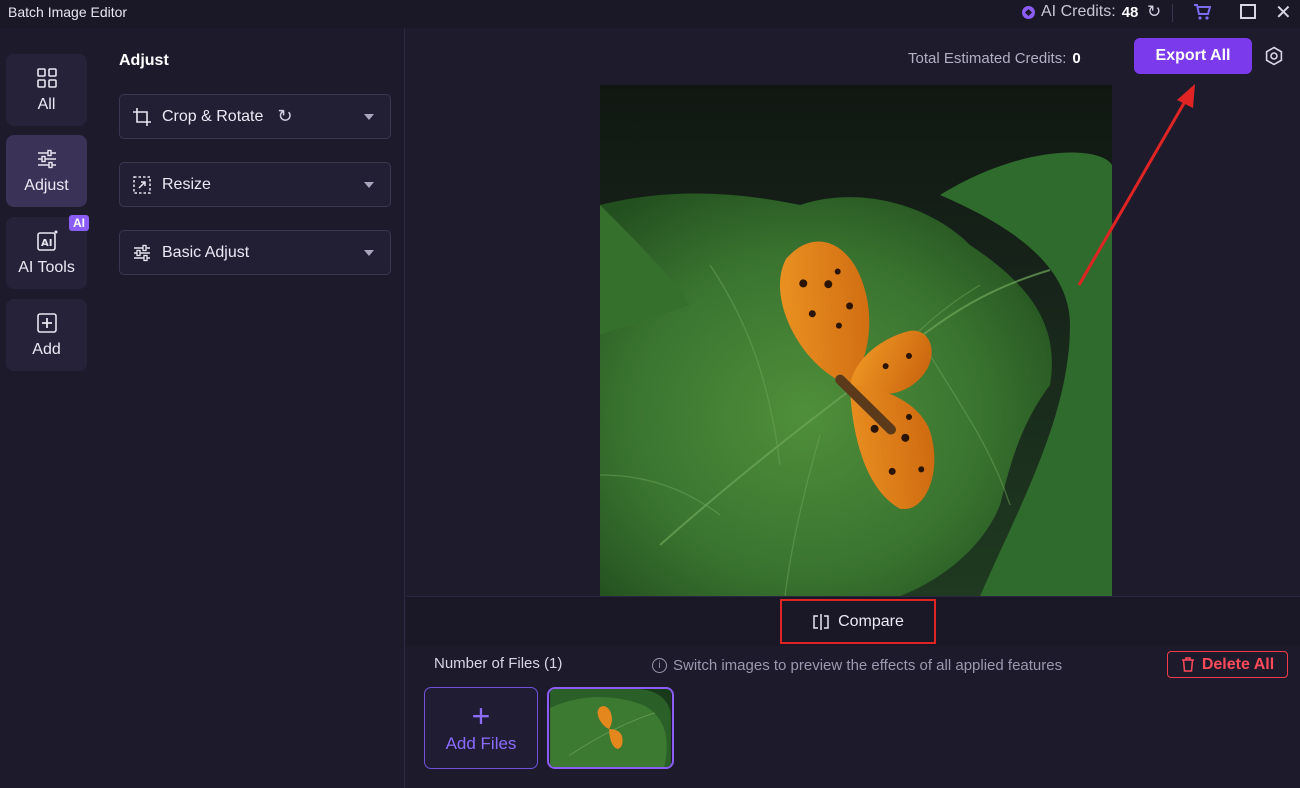  What do you see at coordinates (1193, 56) in the screenshot?
I see `export-all-button: Export All` at bounding box center [1193, 56].